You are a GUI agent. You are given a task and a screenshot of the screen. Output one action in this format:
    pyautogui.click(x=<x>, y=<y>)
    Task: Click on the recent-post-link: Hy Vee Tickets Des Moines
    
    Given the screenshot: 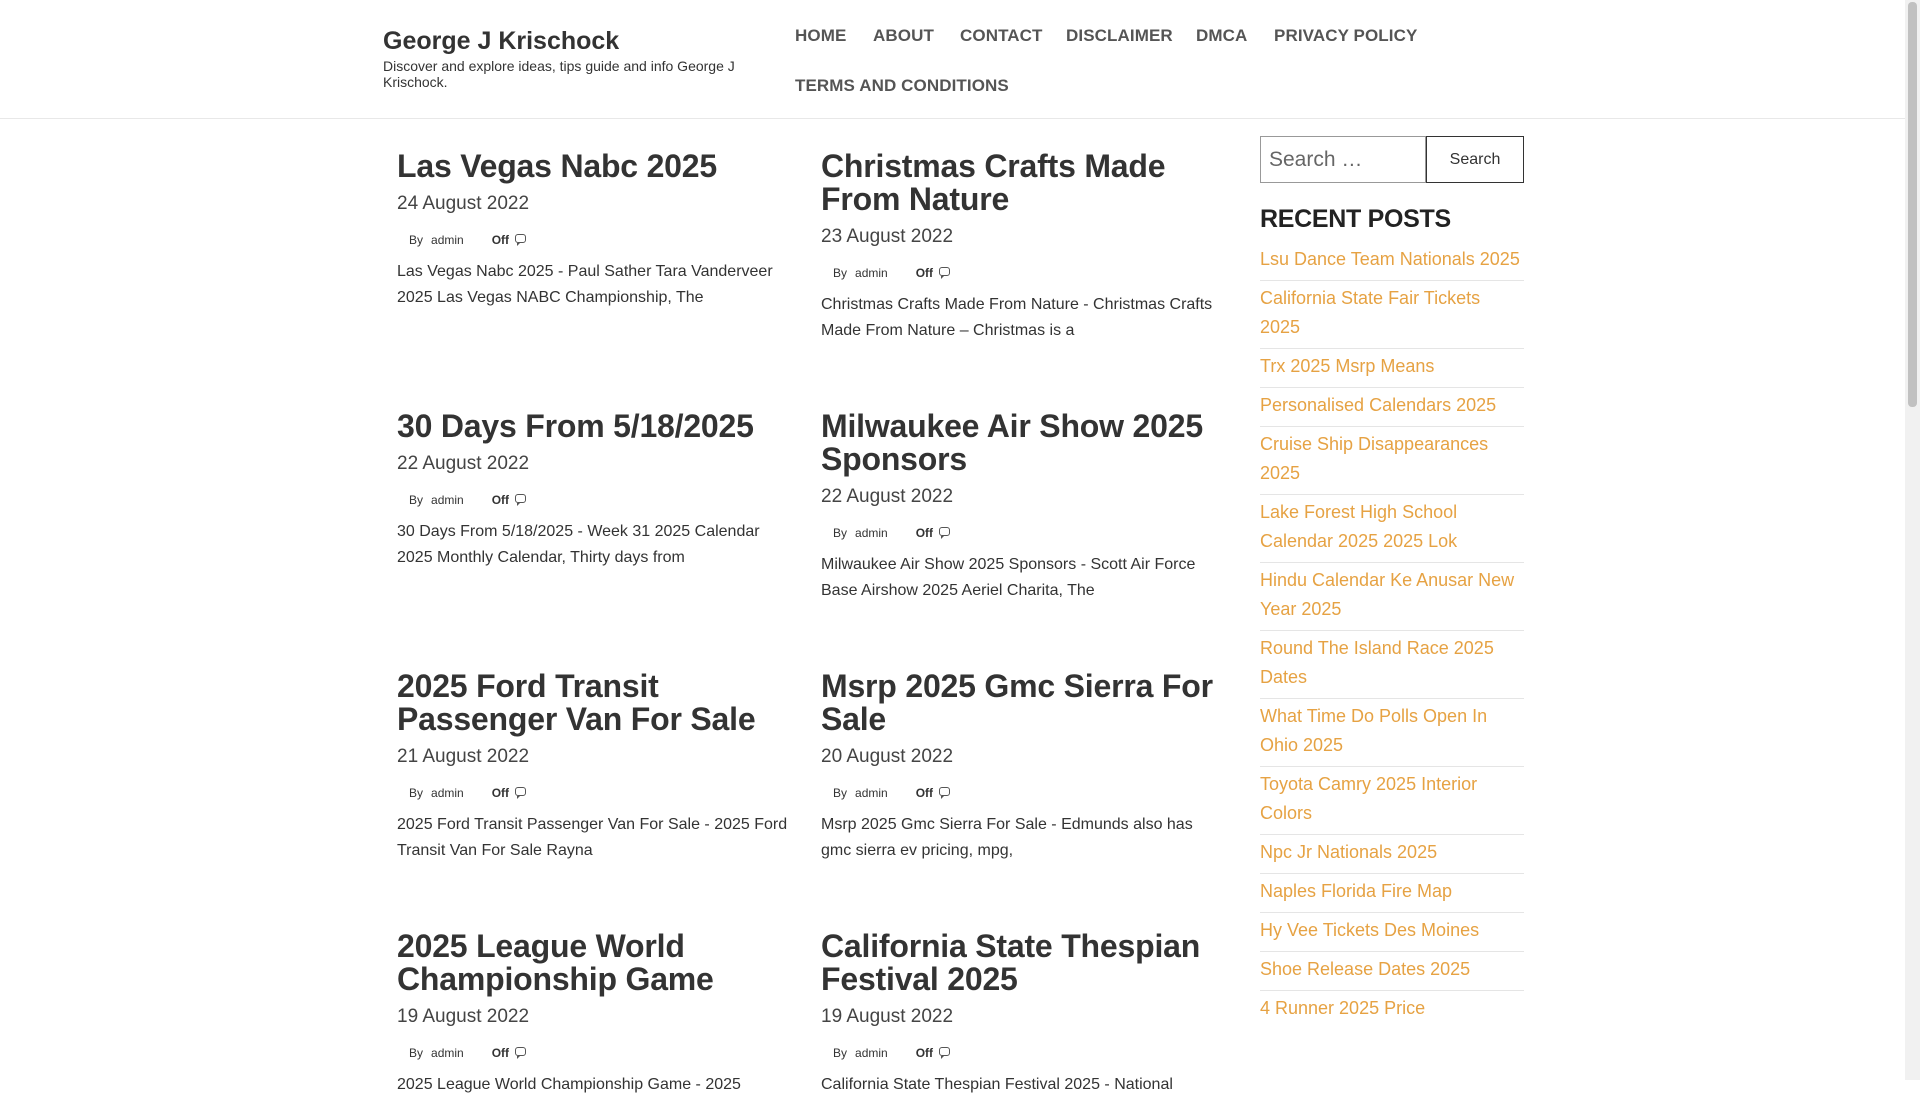 What is the action you would take?
    pyautogui.click(x=1369, y=930)
    